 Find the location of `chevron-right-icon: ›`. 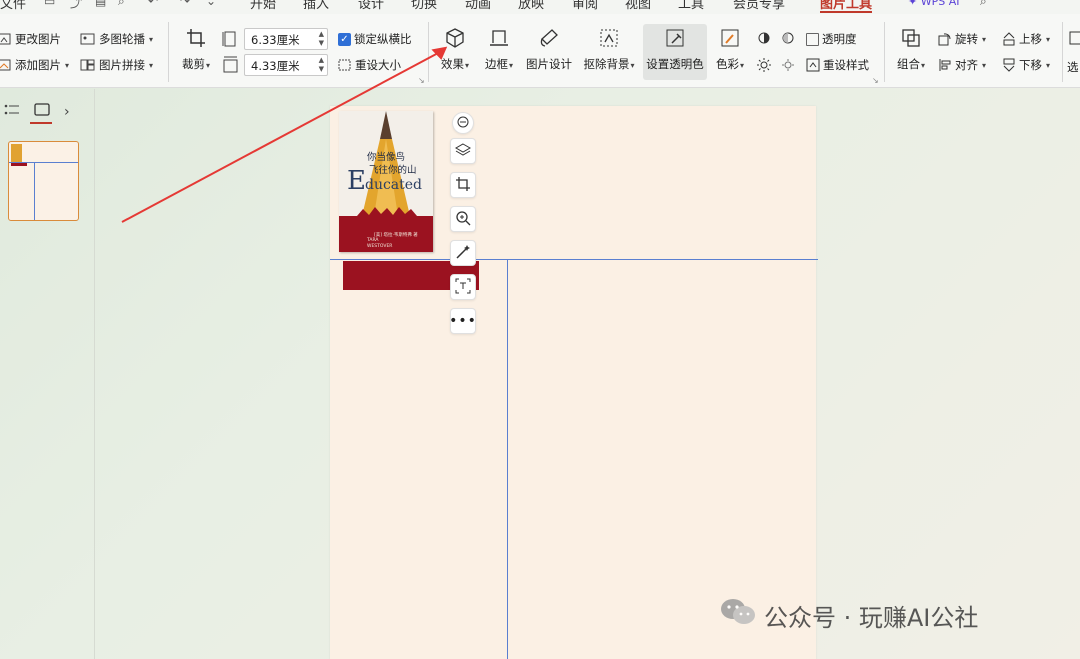

chevron-right-icon: › is located at coordinates (67, 112).